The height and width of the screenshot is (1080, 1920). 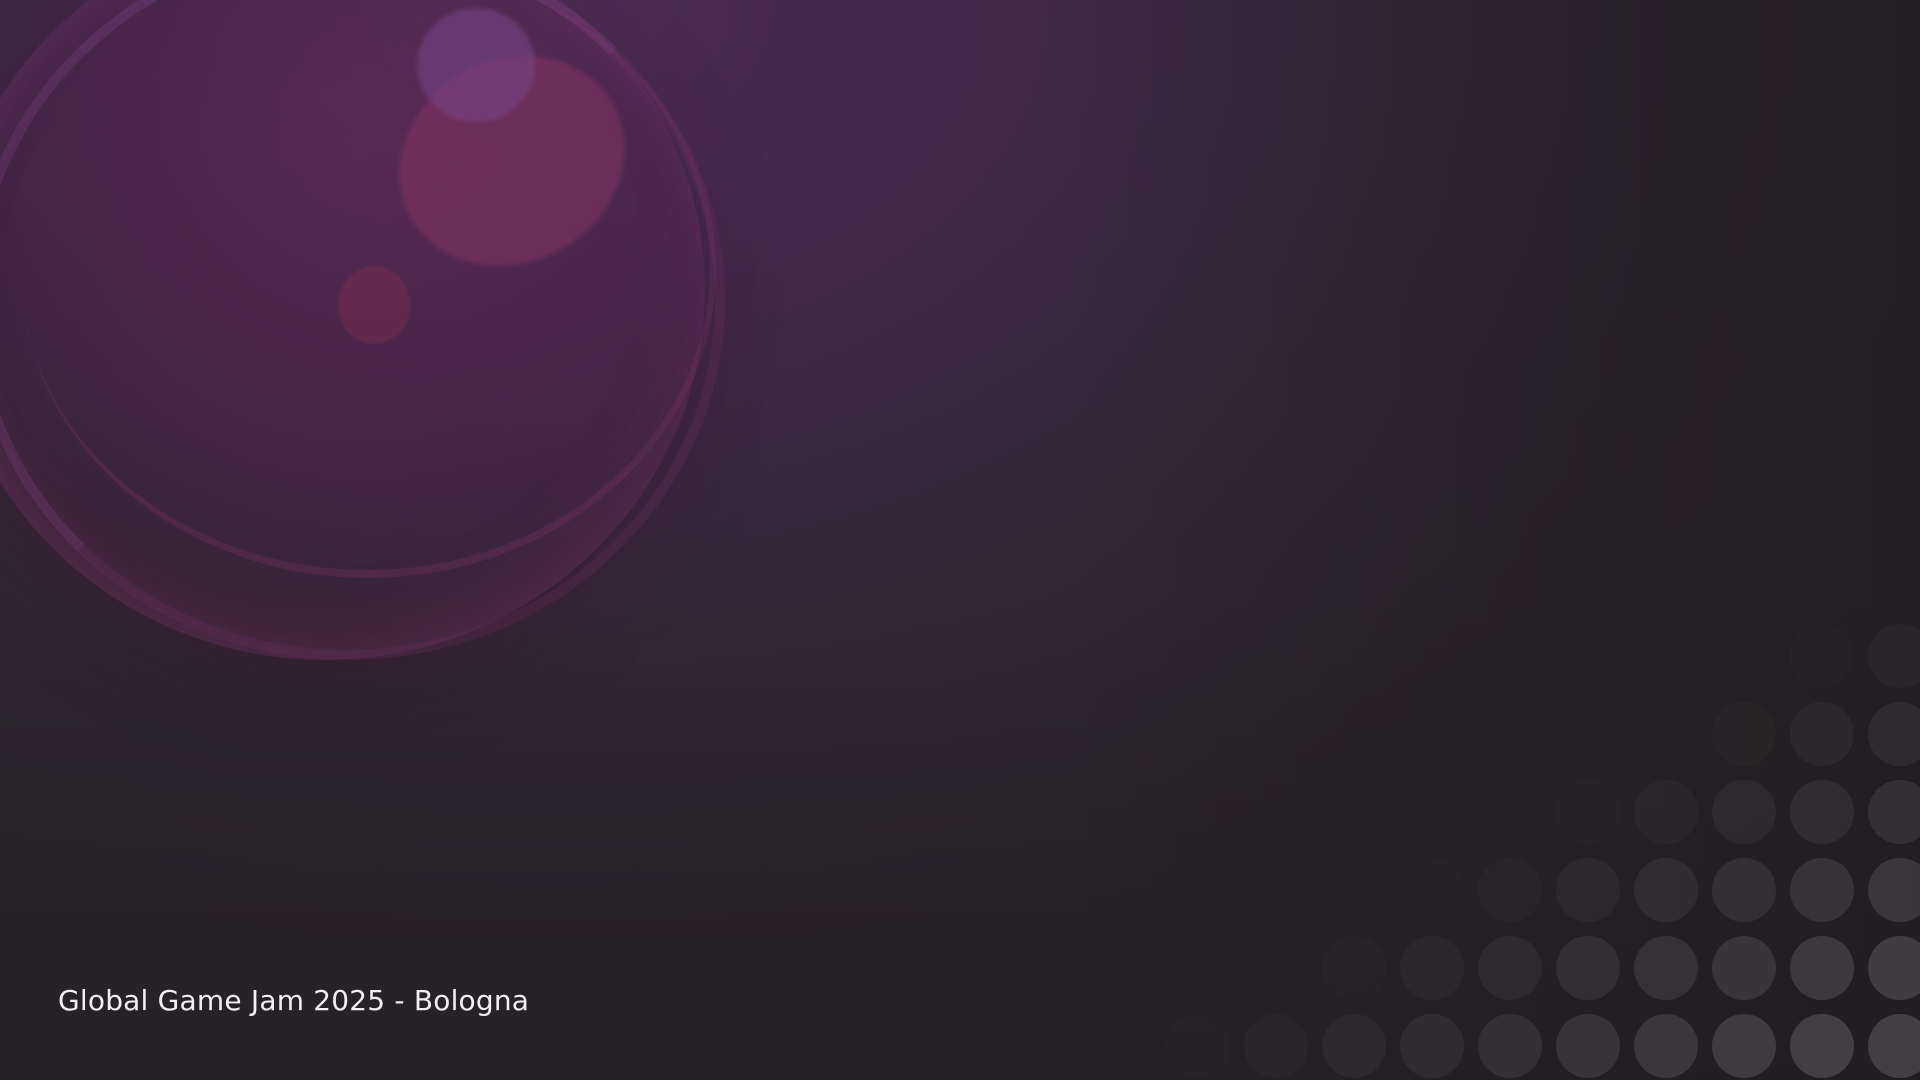 I want to click on bubble-highlight-top, so click(x=476, y=65).